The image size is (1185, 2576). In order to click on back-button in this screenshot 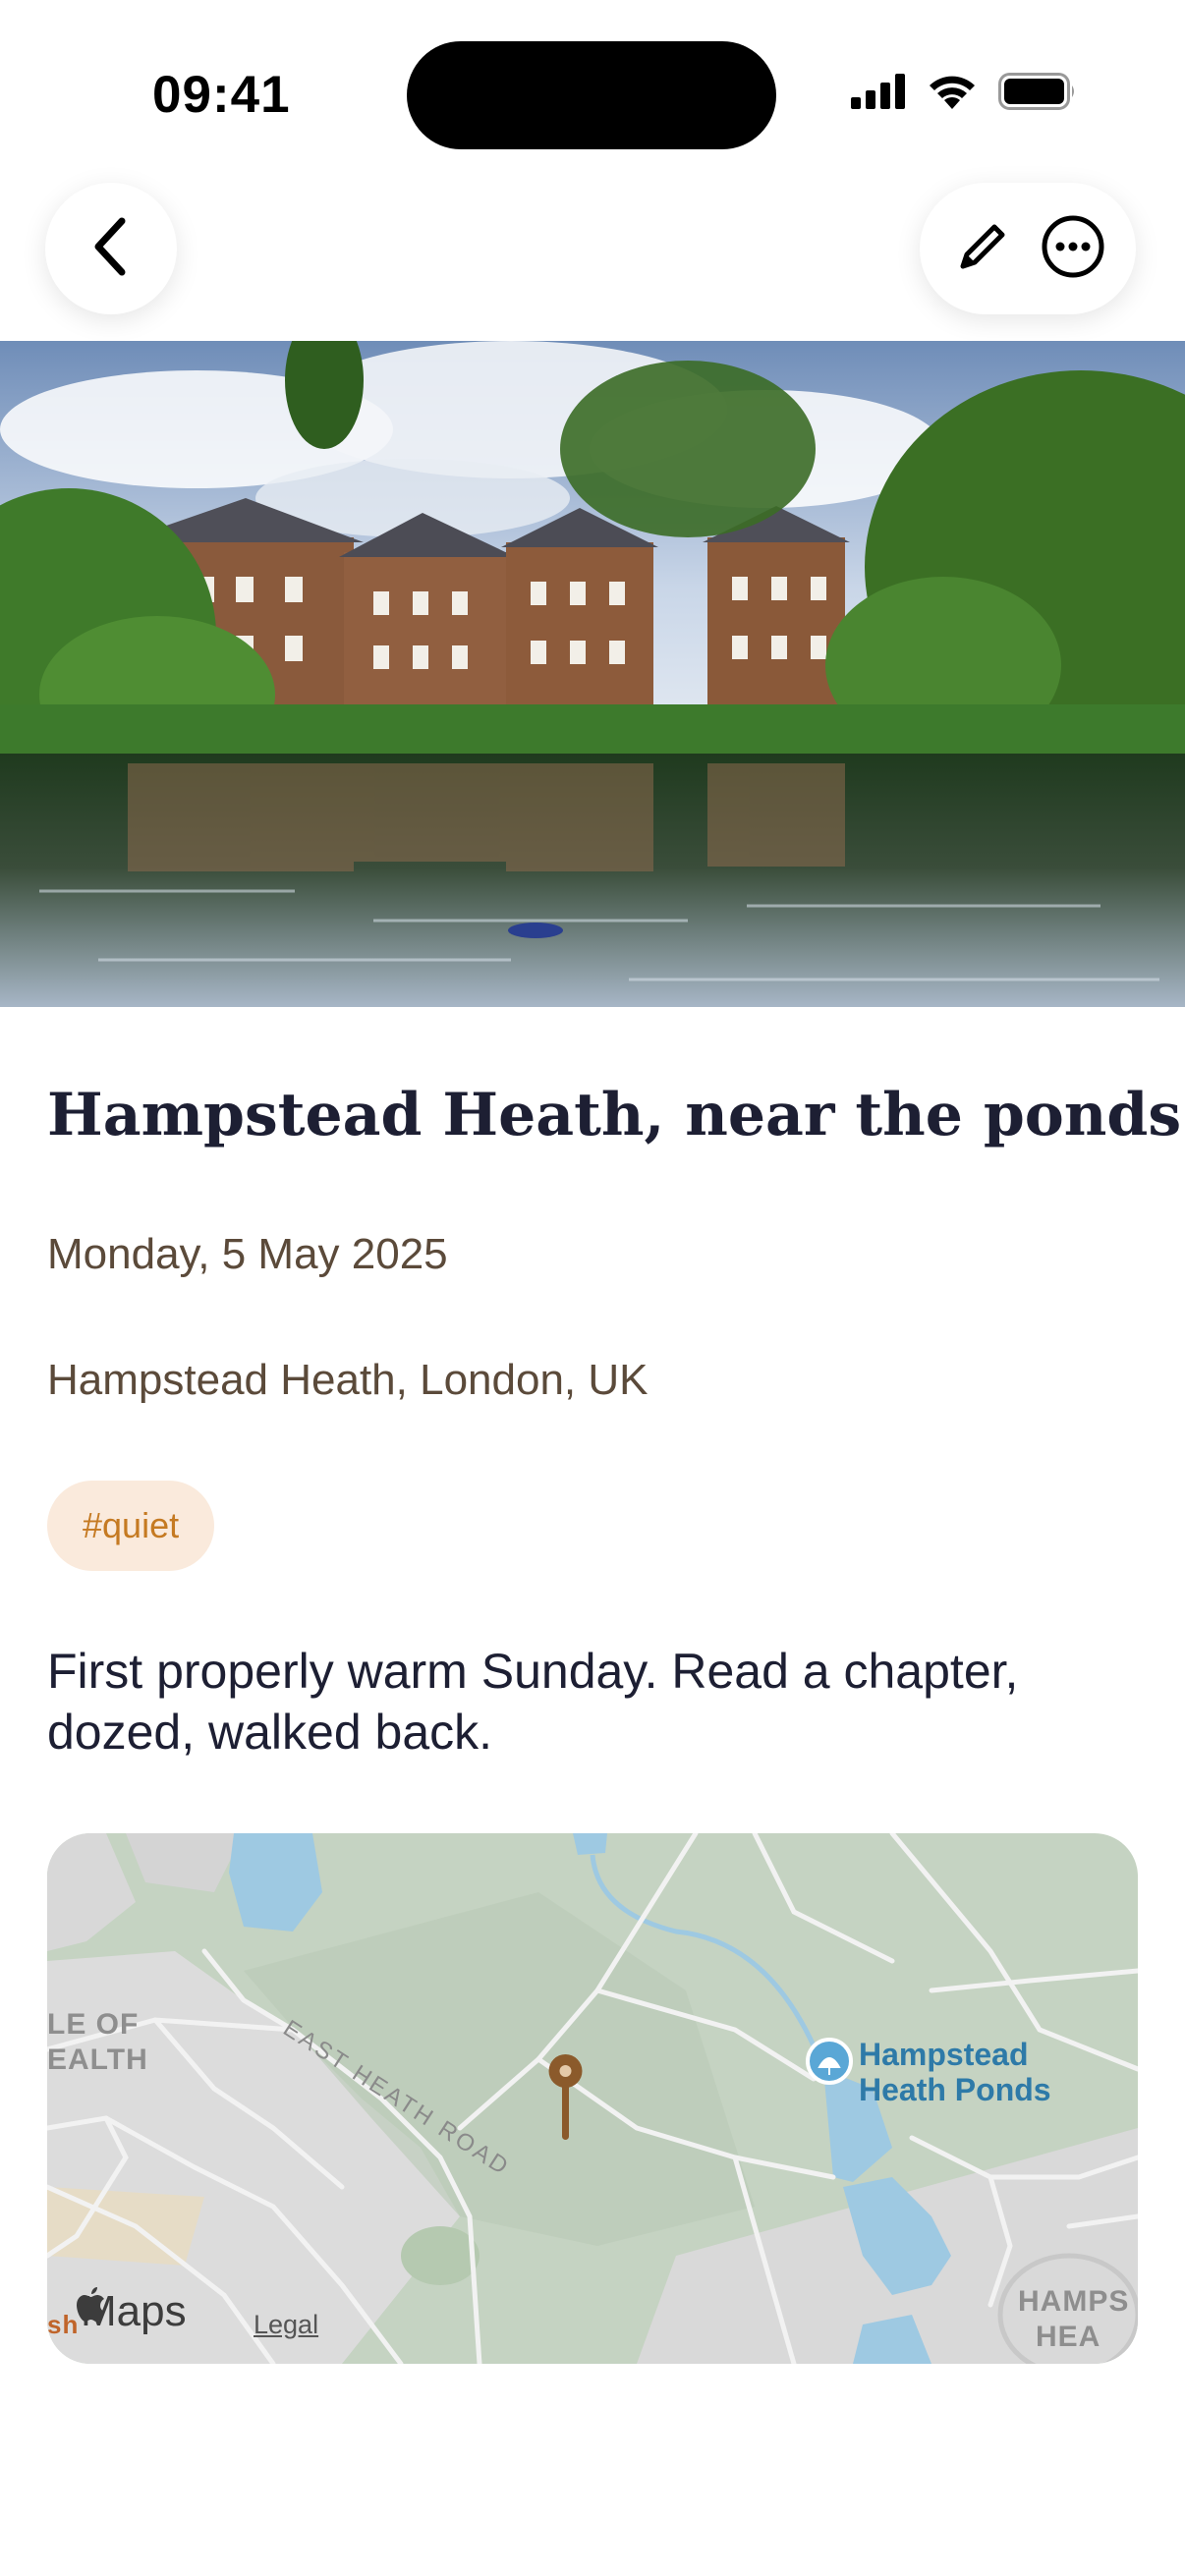, I will do `click(111, 248)`.